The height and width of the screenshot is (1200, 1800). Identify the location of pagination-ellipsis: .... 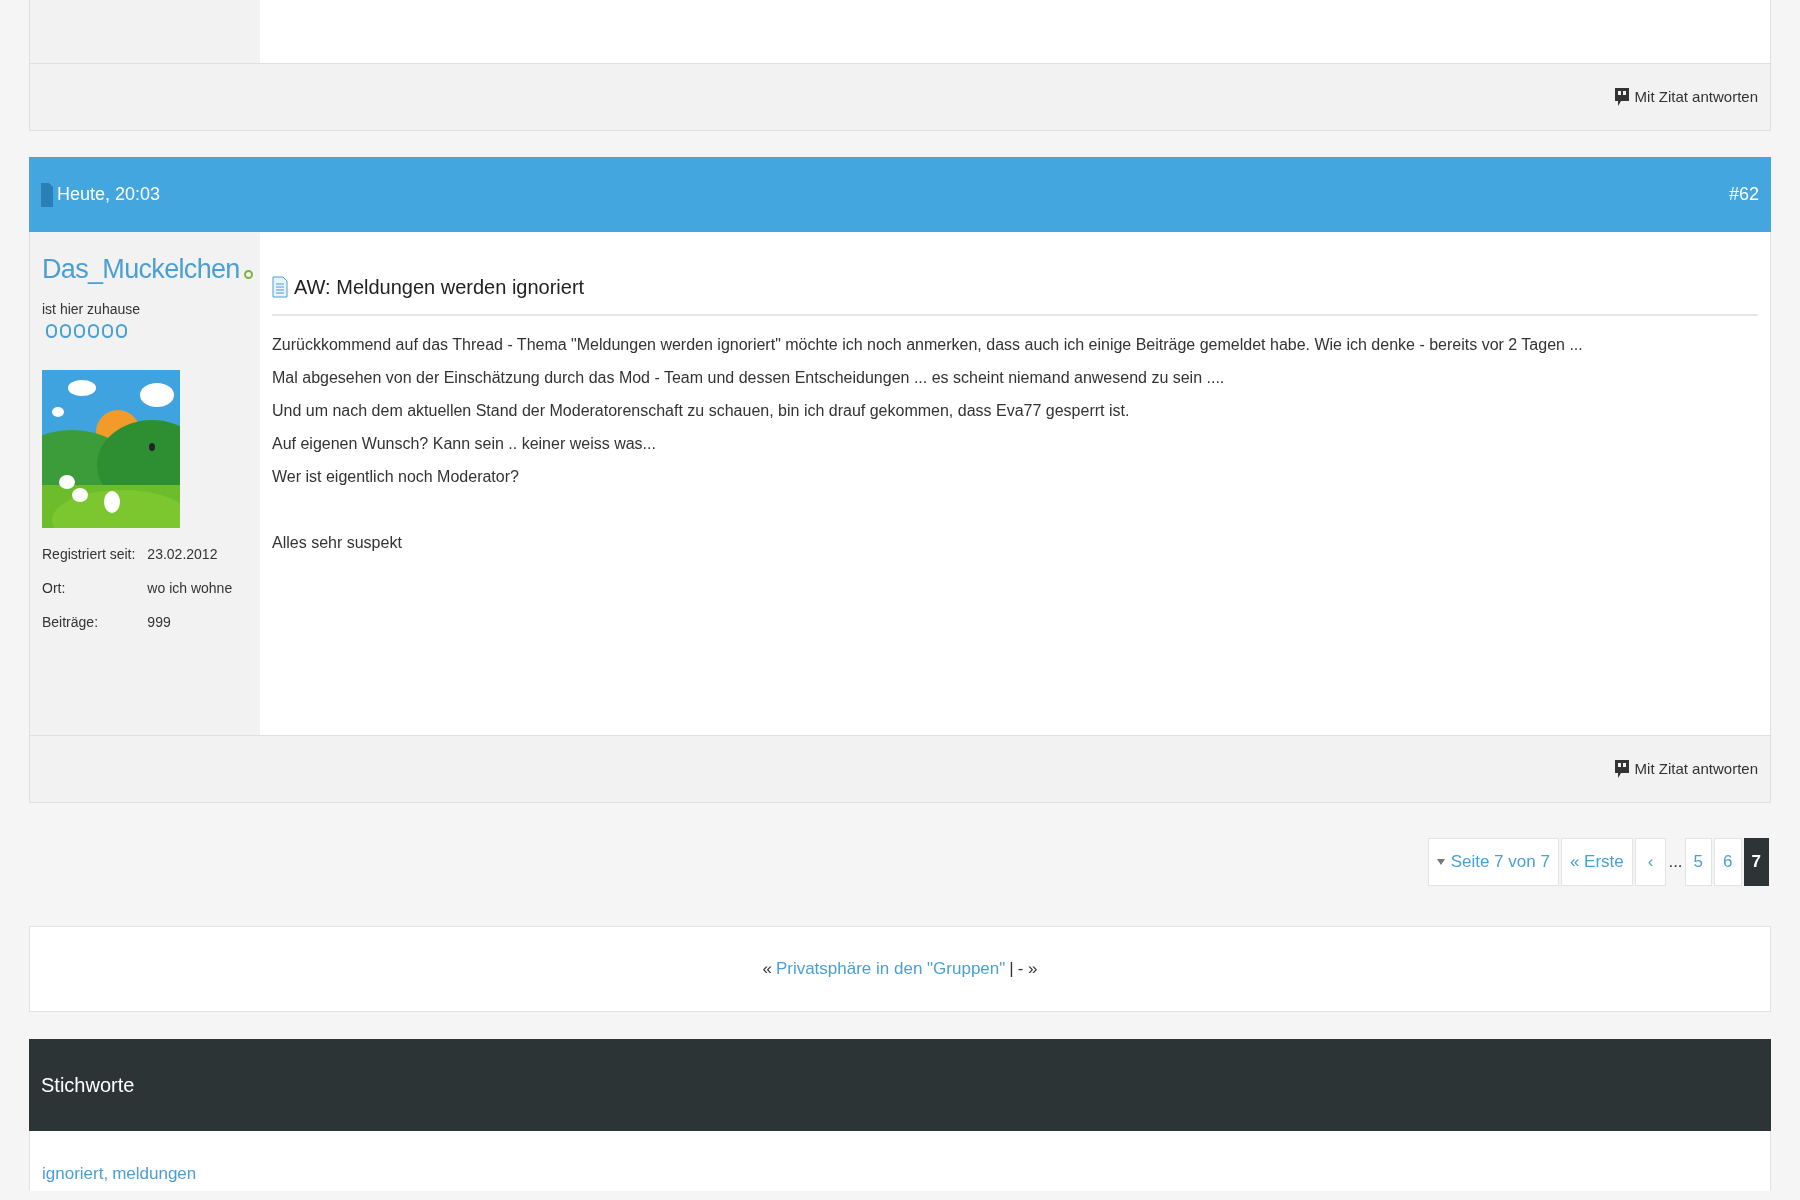
(1675, 861).